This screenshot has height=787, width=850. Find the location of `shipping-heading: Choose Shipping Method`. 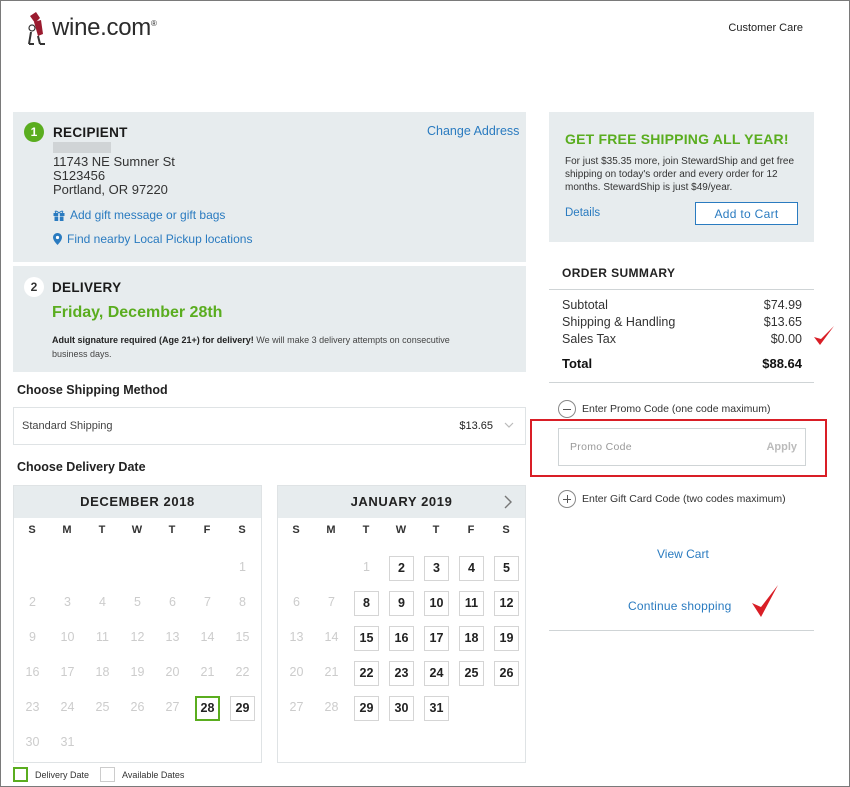

shipping-heading: Choose Shipping Method is located at coordinates (92, 390).